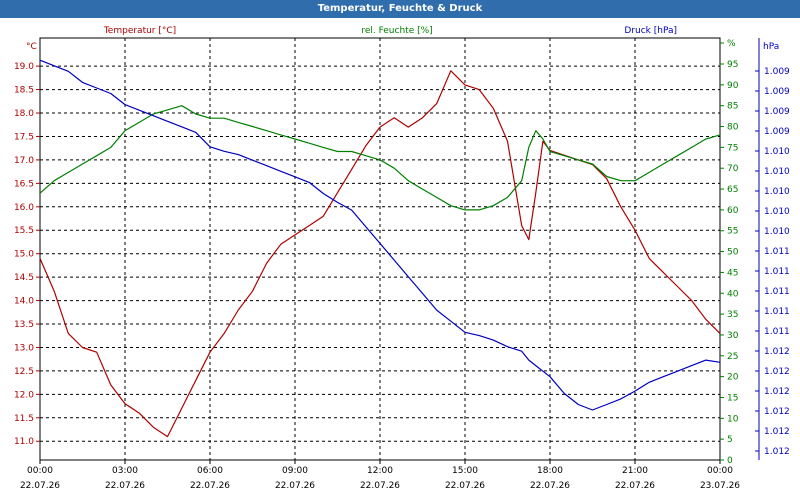  What do you see at coordinates (465, 471) in the screenshot?
I see `x-tick-time: 15:00` at bounding box center [465, 471].